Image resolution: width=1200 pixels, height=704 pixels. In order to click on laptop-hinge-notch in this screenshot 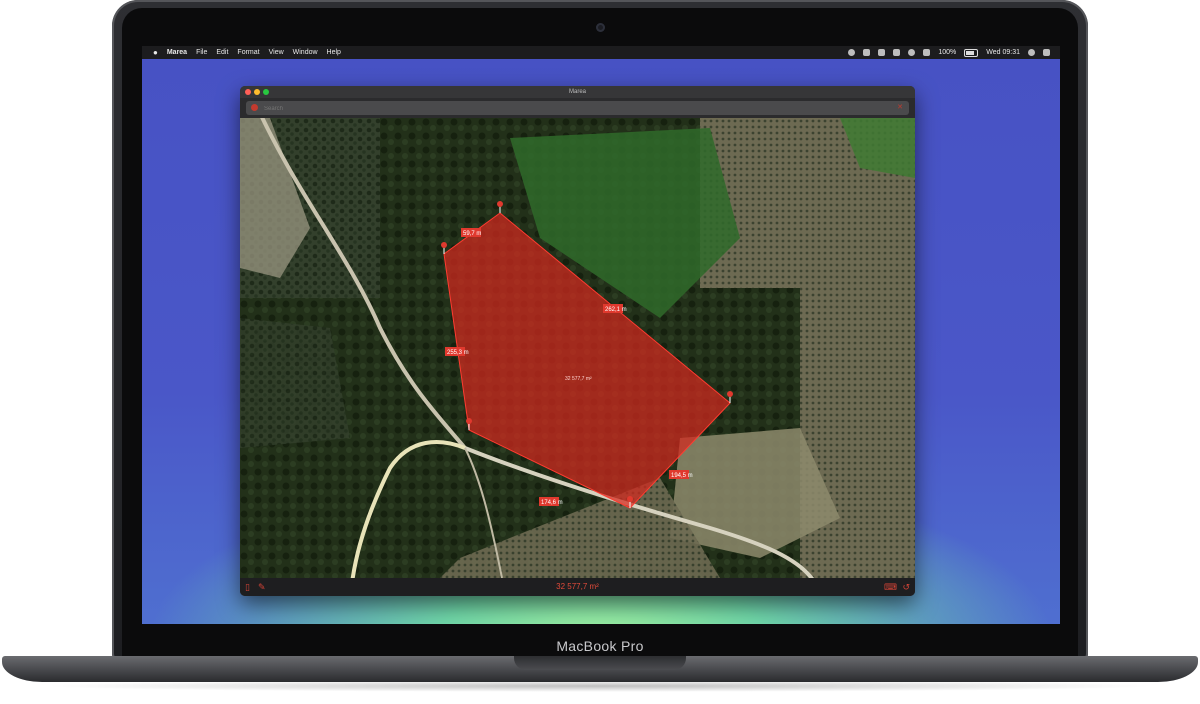, I will do `click(600, 663)`.